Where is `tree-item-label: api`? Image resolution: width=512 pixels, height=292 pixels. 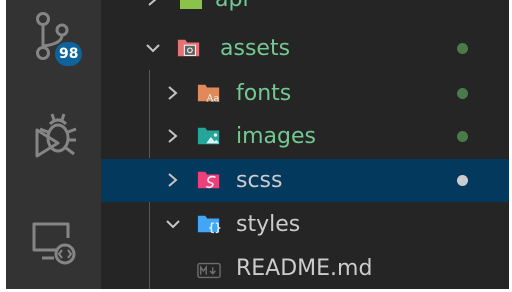
tree-item-label: api is located at coordinates (232, 10).